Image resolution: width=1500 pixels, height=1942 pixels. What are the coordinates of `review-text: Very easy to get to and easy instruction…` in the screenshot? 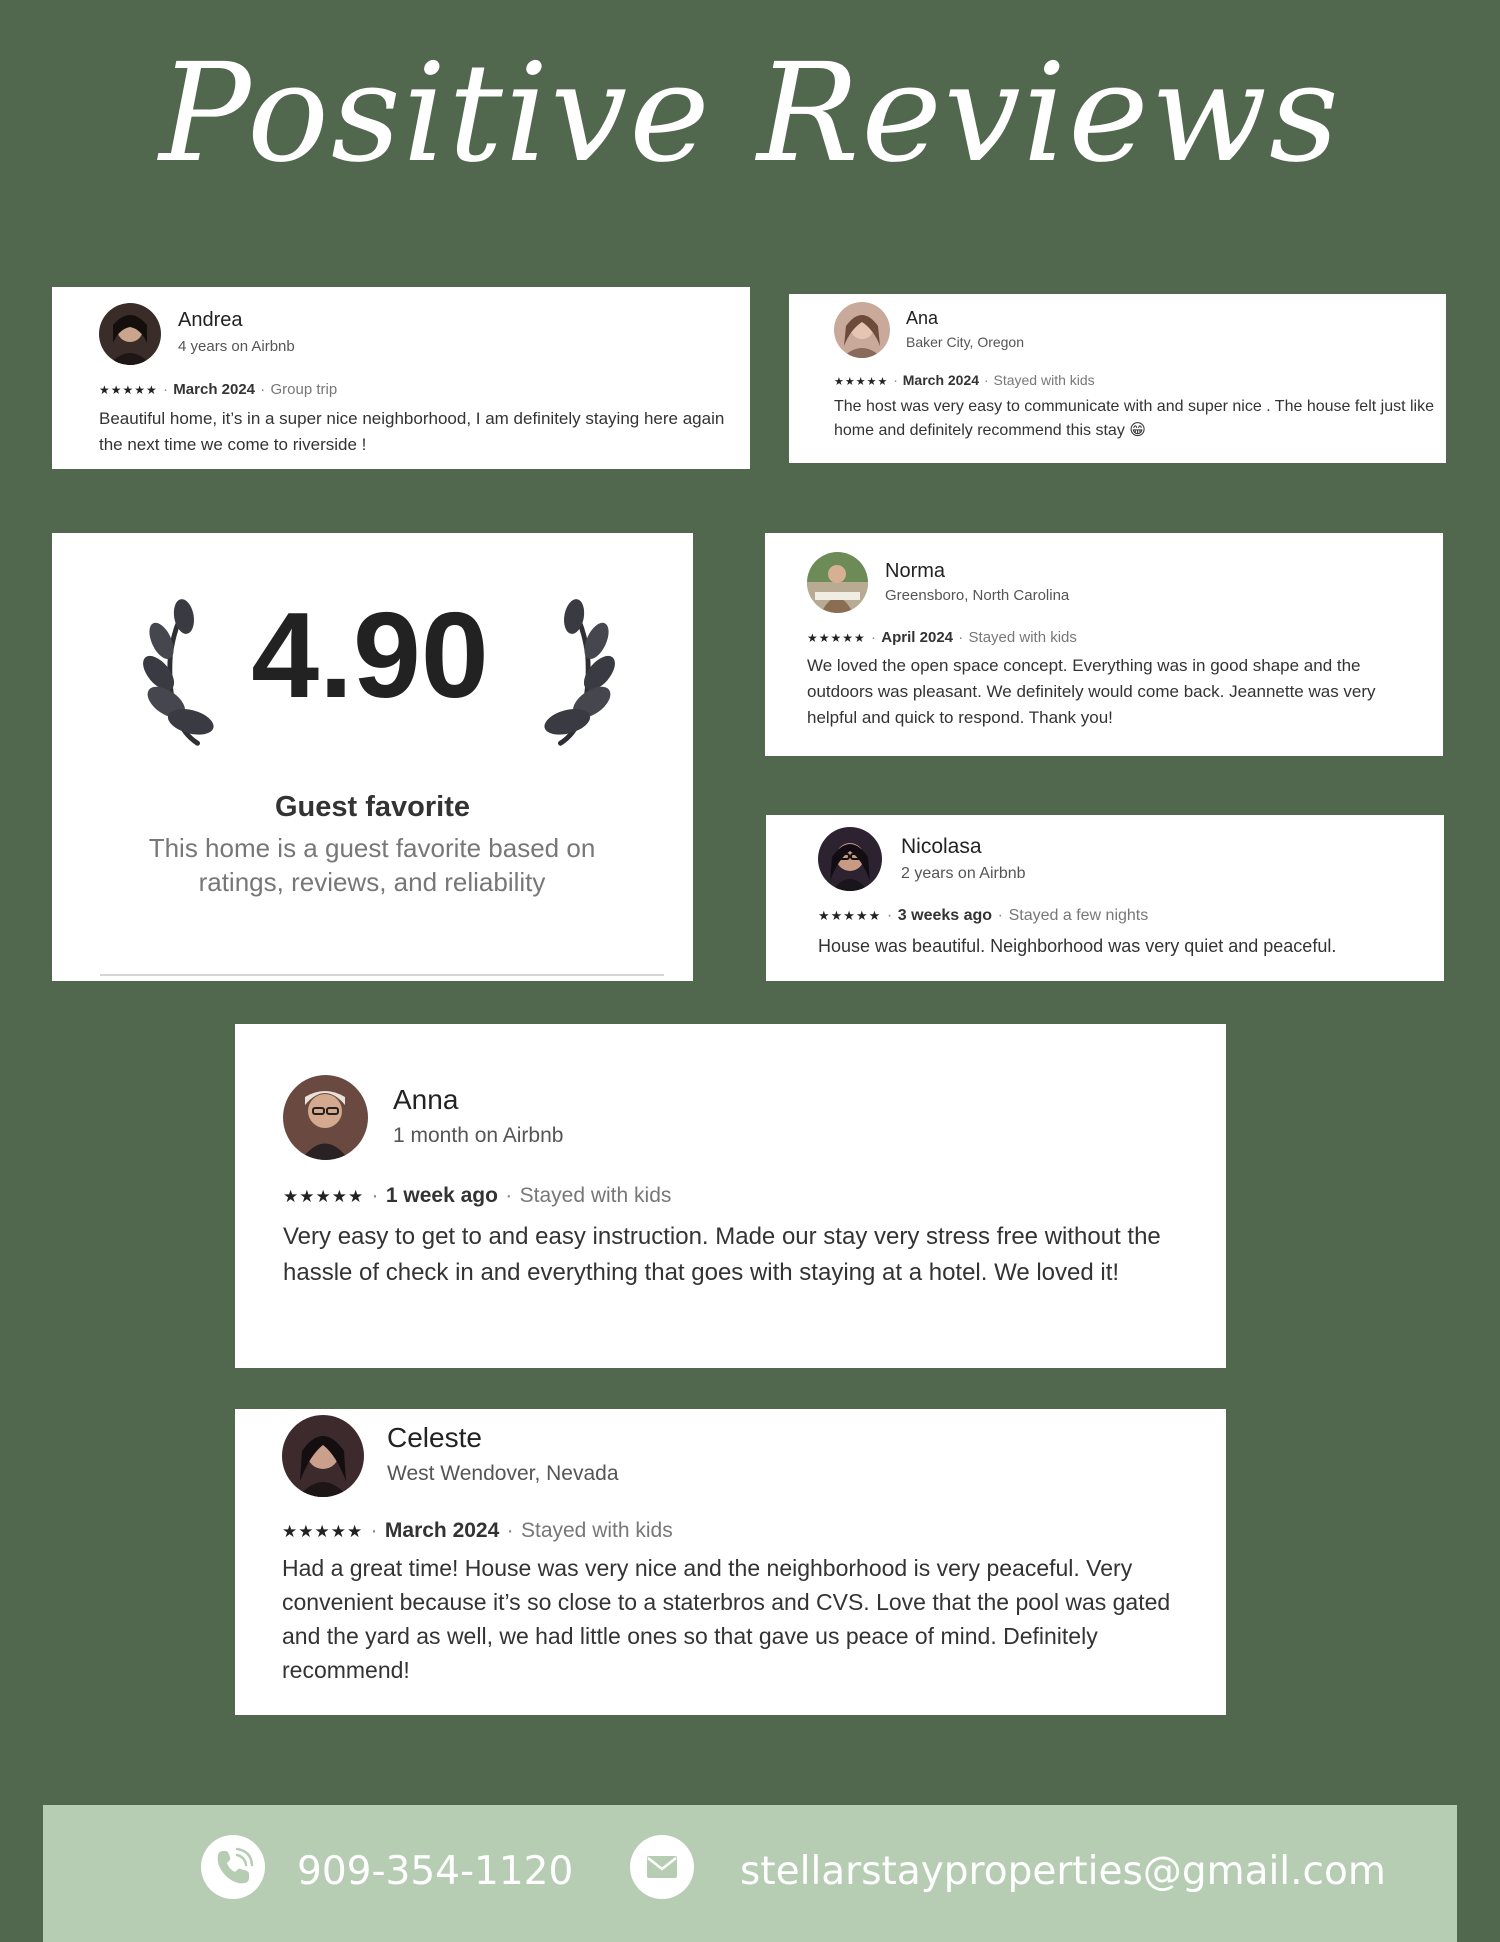 It's located at (722, 1254).